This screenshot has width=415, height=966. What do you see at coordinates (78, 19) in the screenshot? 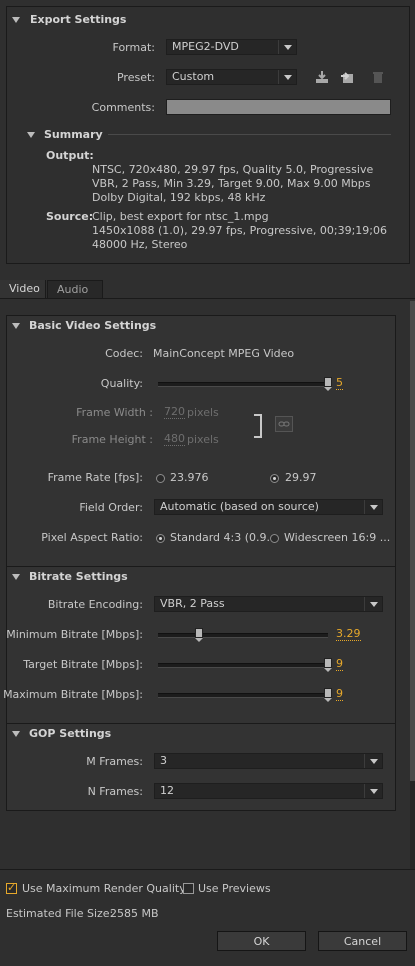
I see `export-settings-title: Export Settings` at bounding box center [78, 19].